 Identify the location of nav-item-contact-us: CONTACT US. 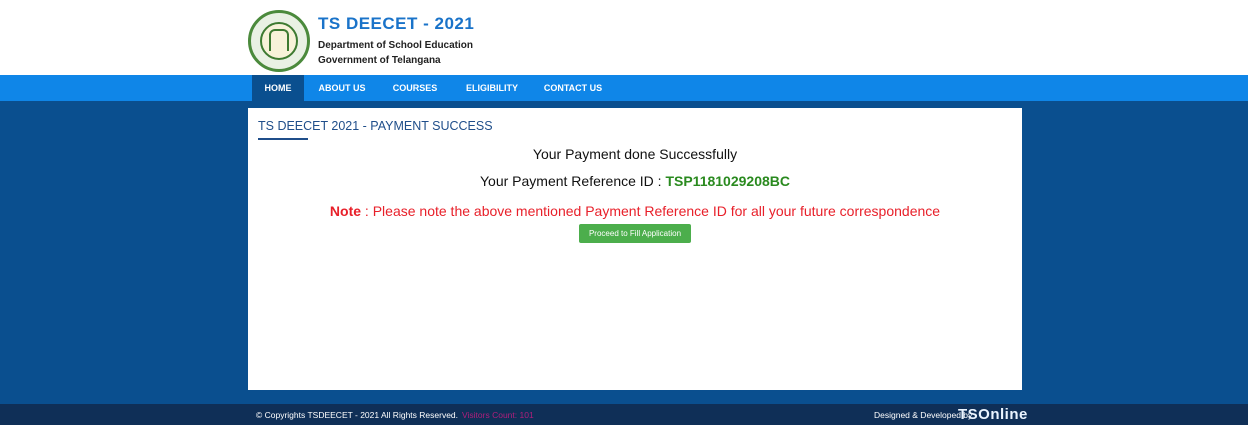
(573, 88).